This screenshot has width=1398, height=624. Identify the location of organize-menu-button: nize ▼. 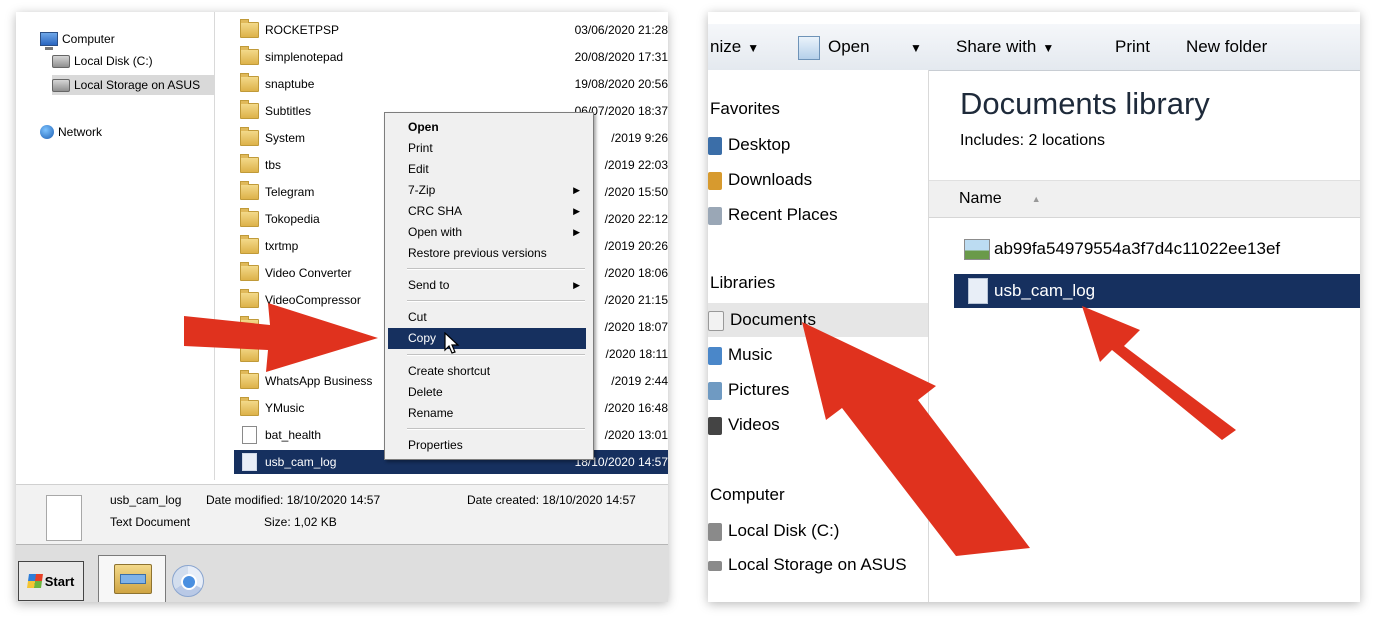
(734, 47).